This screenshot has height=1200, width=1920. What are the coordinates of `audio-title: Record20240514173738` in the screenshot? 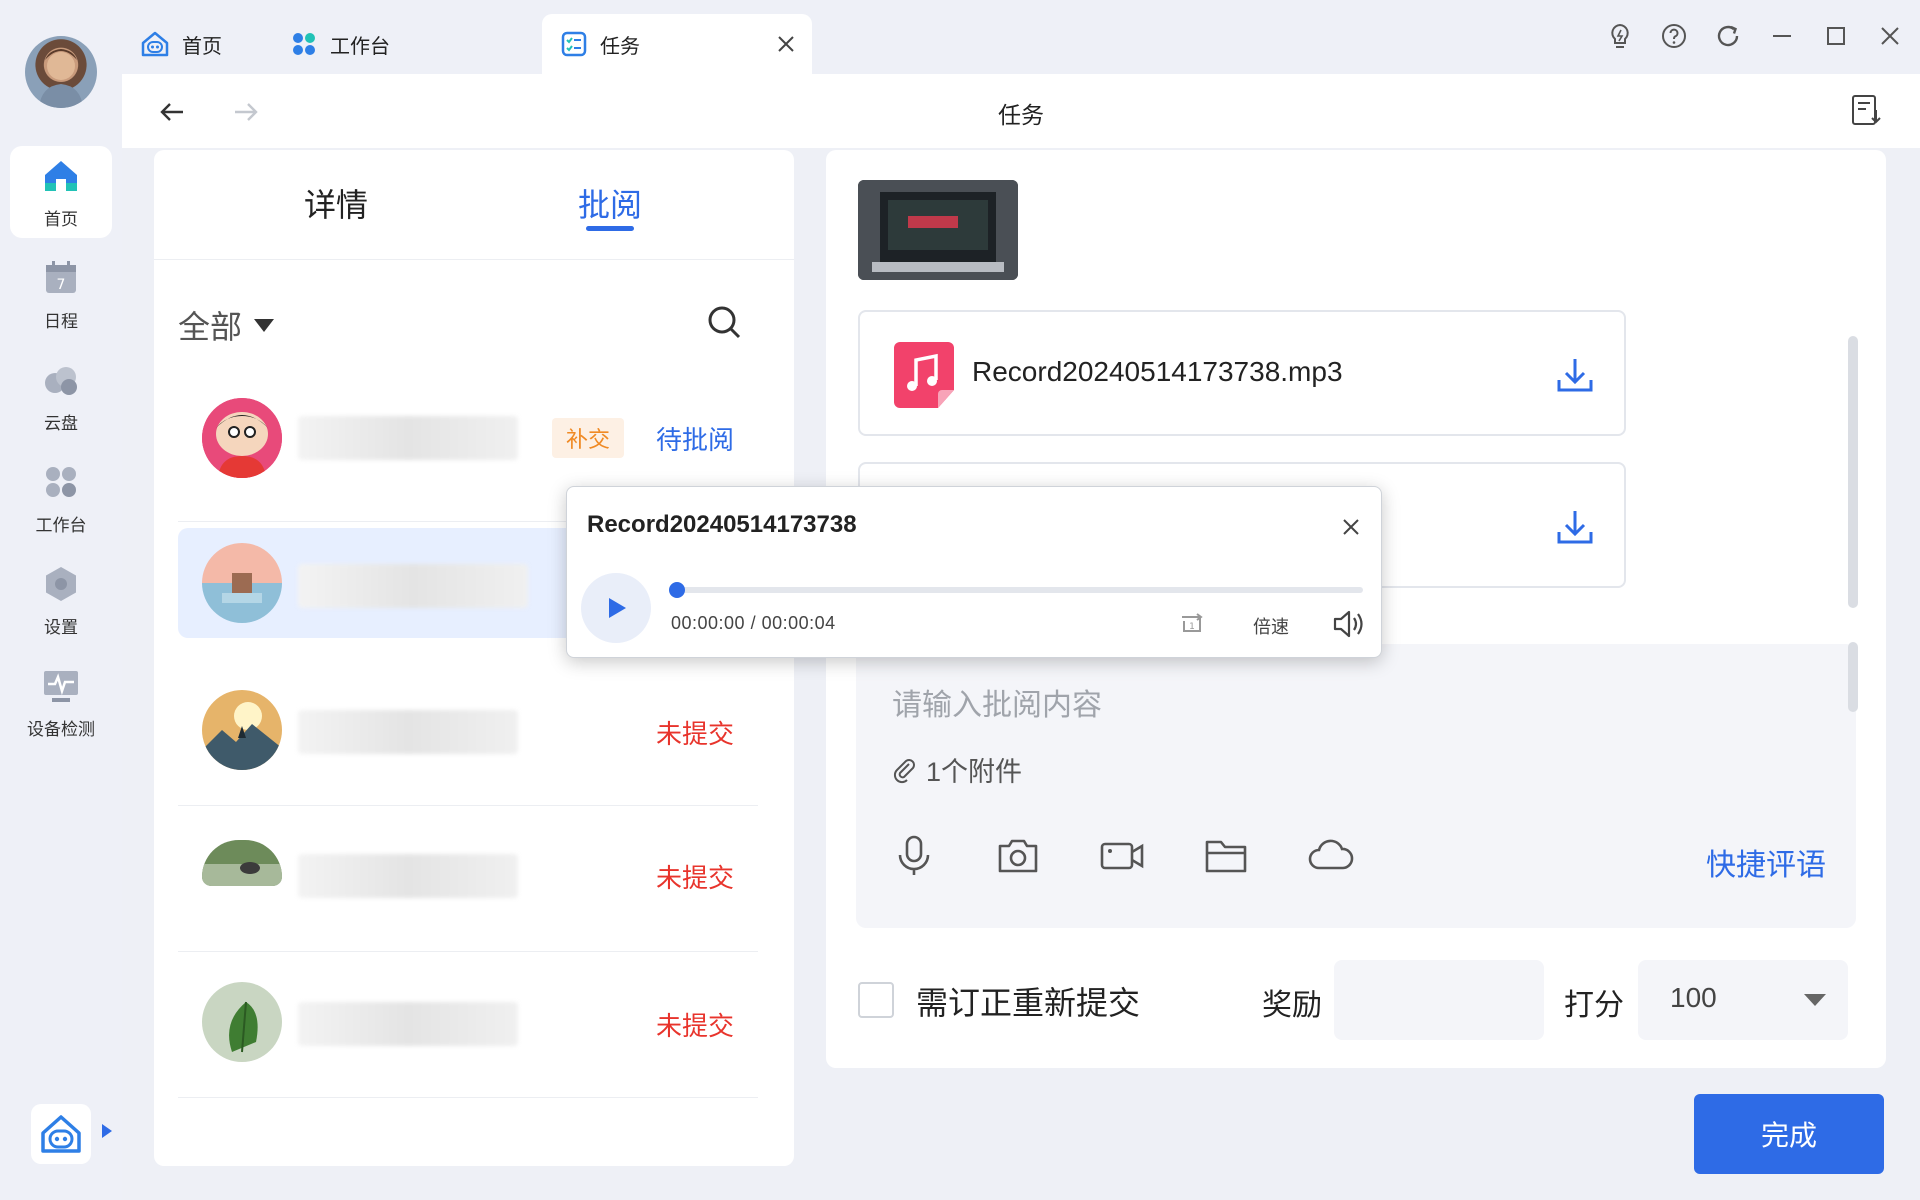 It's located at (722, 524).